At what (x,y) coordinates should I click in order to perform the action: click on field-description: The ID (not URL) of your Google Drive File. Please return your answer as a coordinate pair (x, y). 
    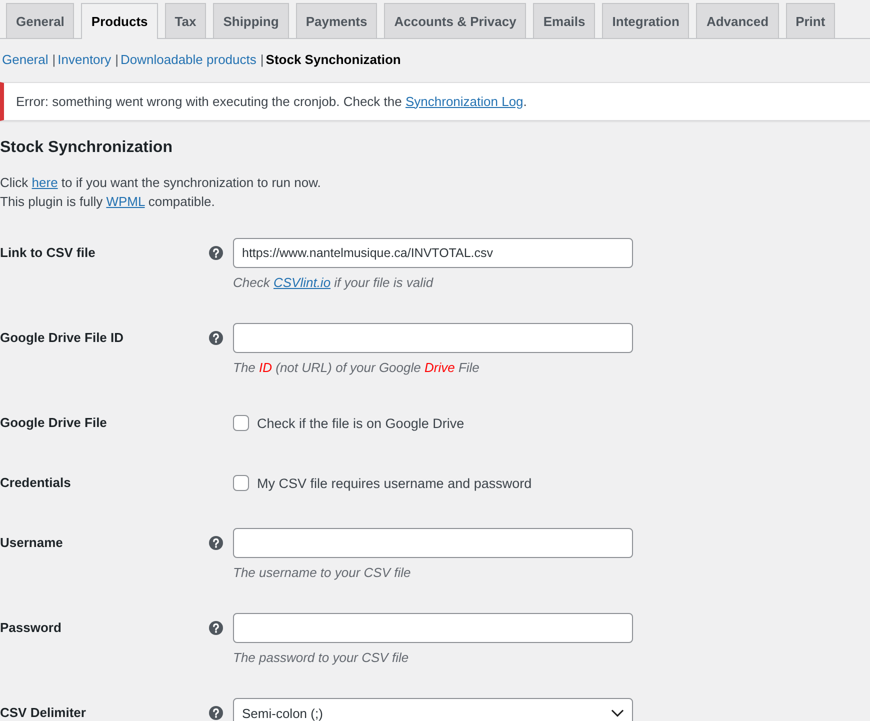
    Looking at the image, I should click on (356, 368).